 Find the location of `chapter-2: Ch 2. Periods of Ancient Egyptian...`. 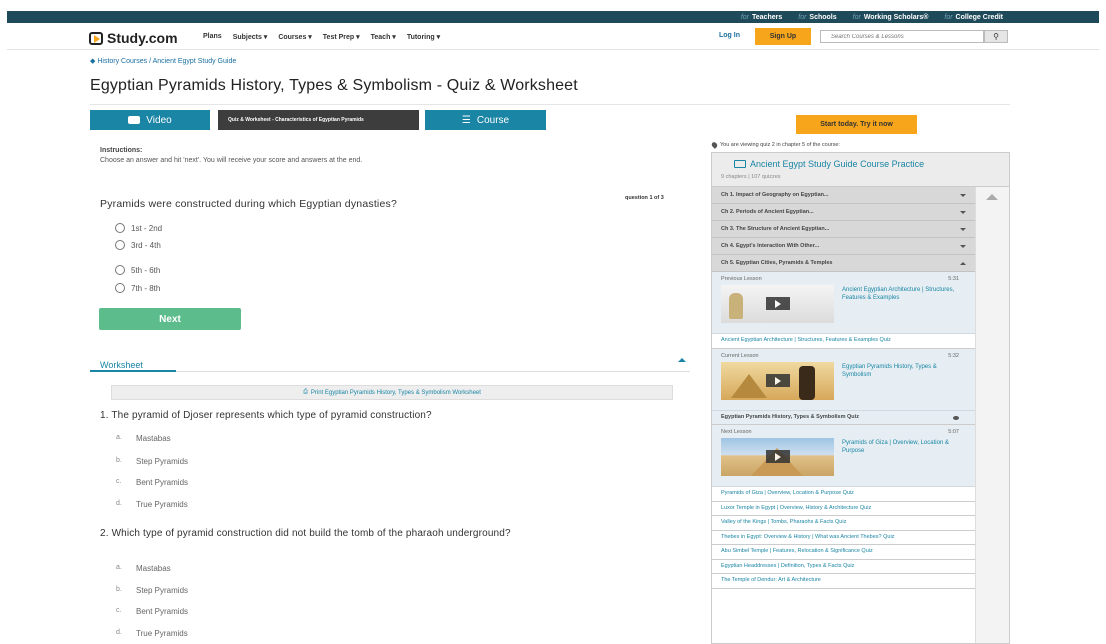

chapter-2: Ch 2. Periods of Ancient Egyptian... is located at coordinates (843, 212).